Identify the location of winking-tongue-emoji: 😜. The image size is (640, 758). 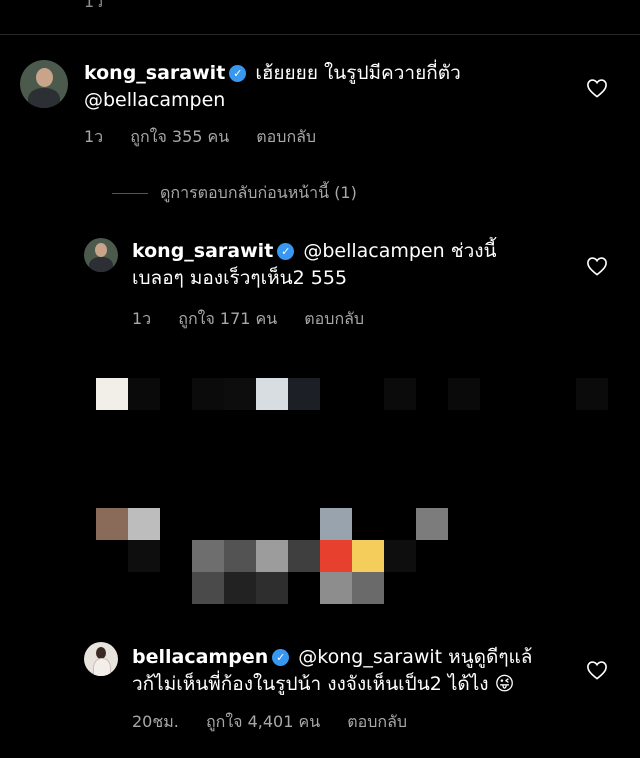
(504, 684).